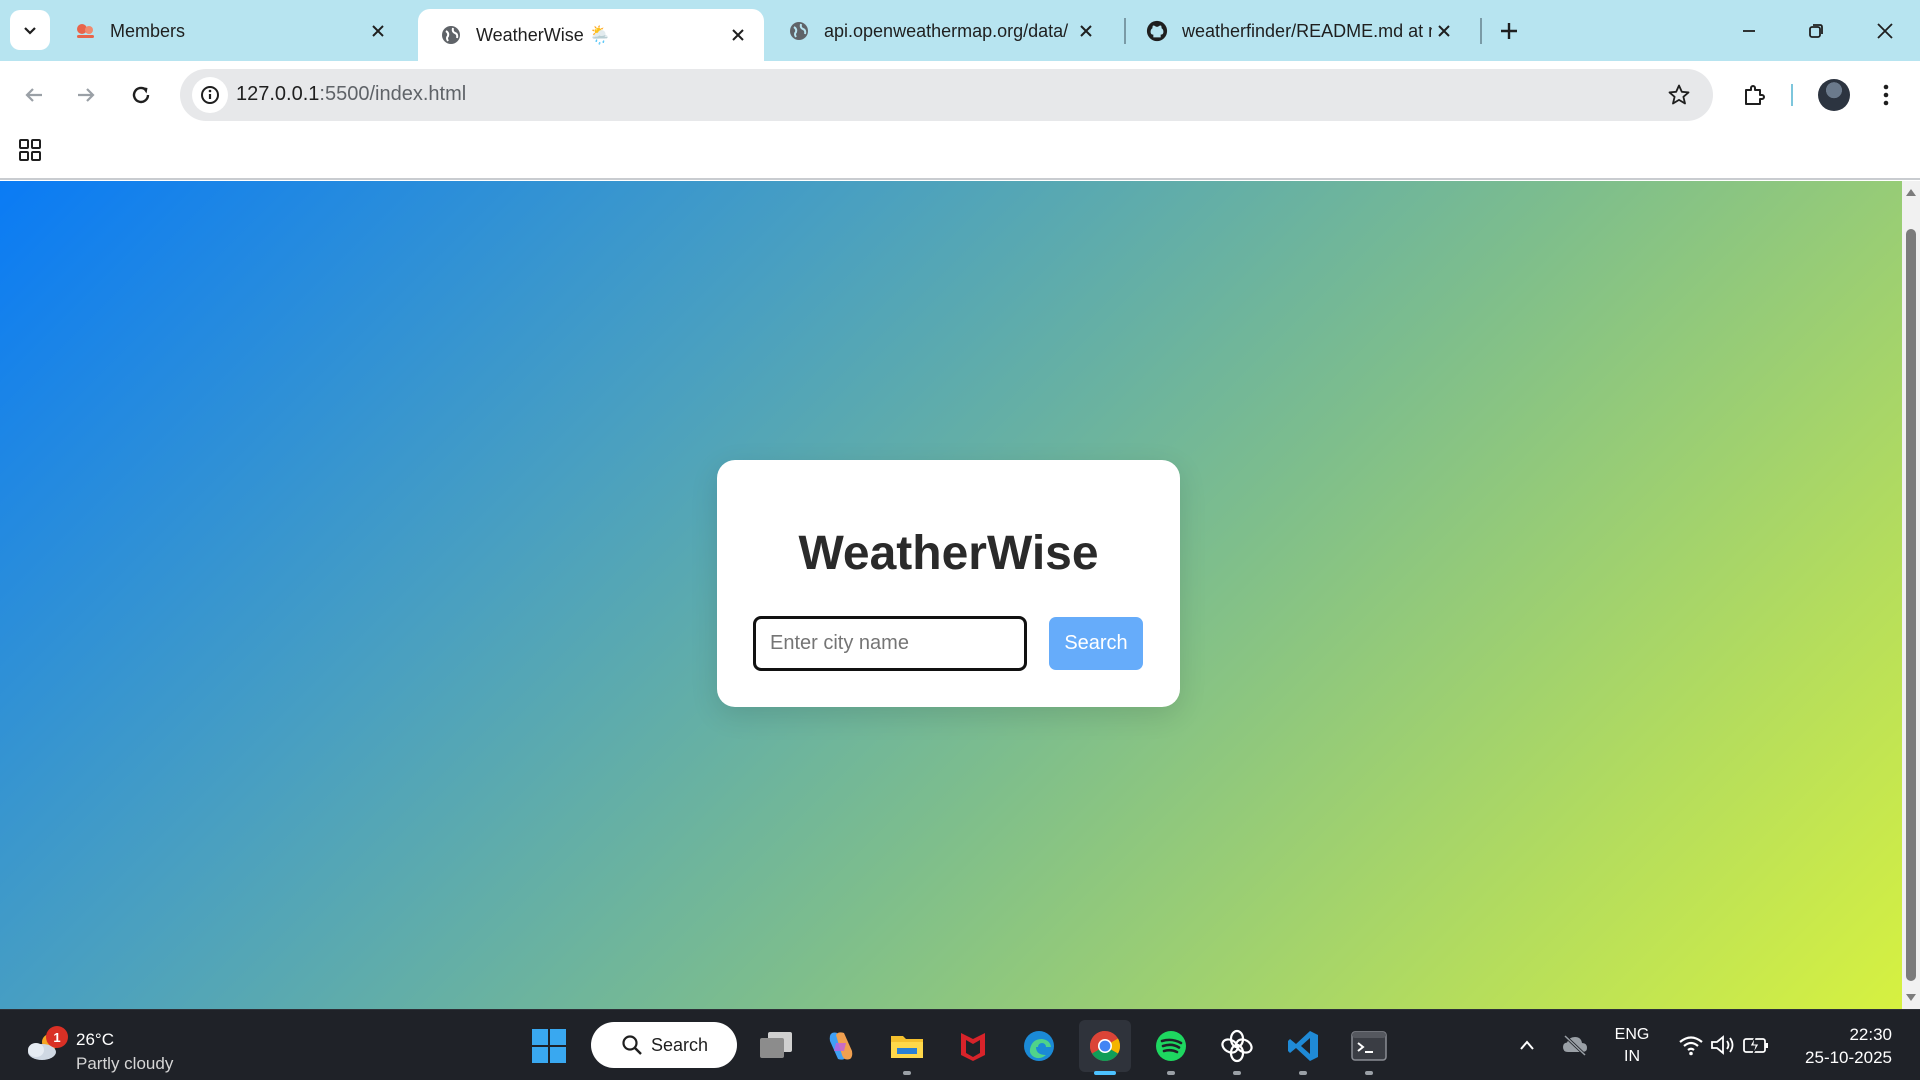 The image size is (1920, 1080). I want to click on restore-icon, so click(1816, 31).